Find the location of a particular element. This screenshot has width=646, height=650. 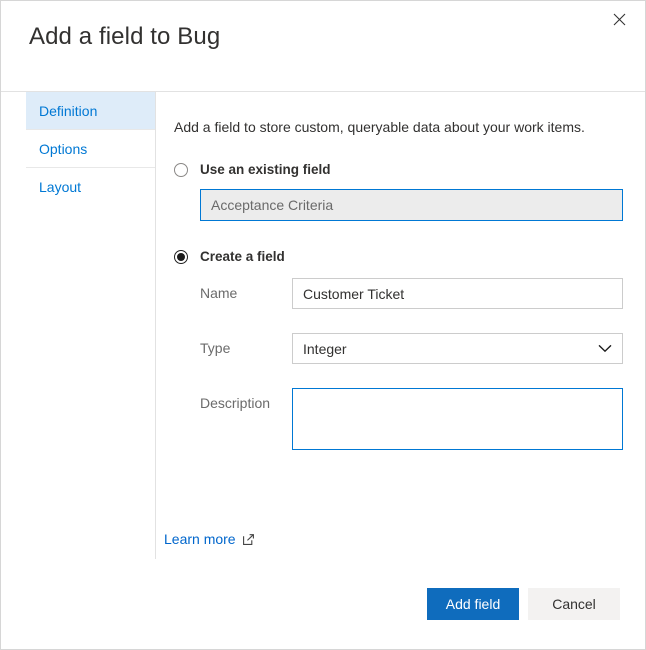

tab-layout-label: Layout is located at coordinates (60, 187).